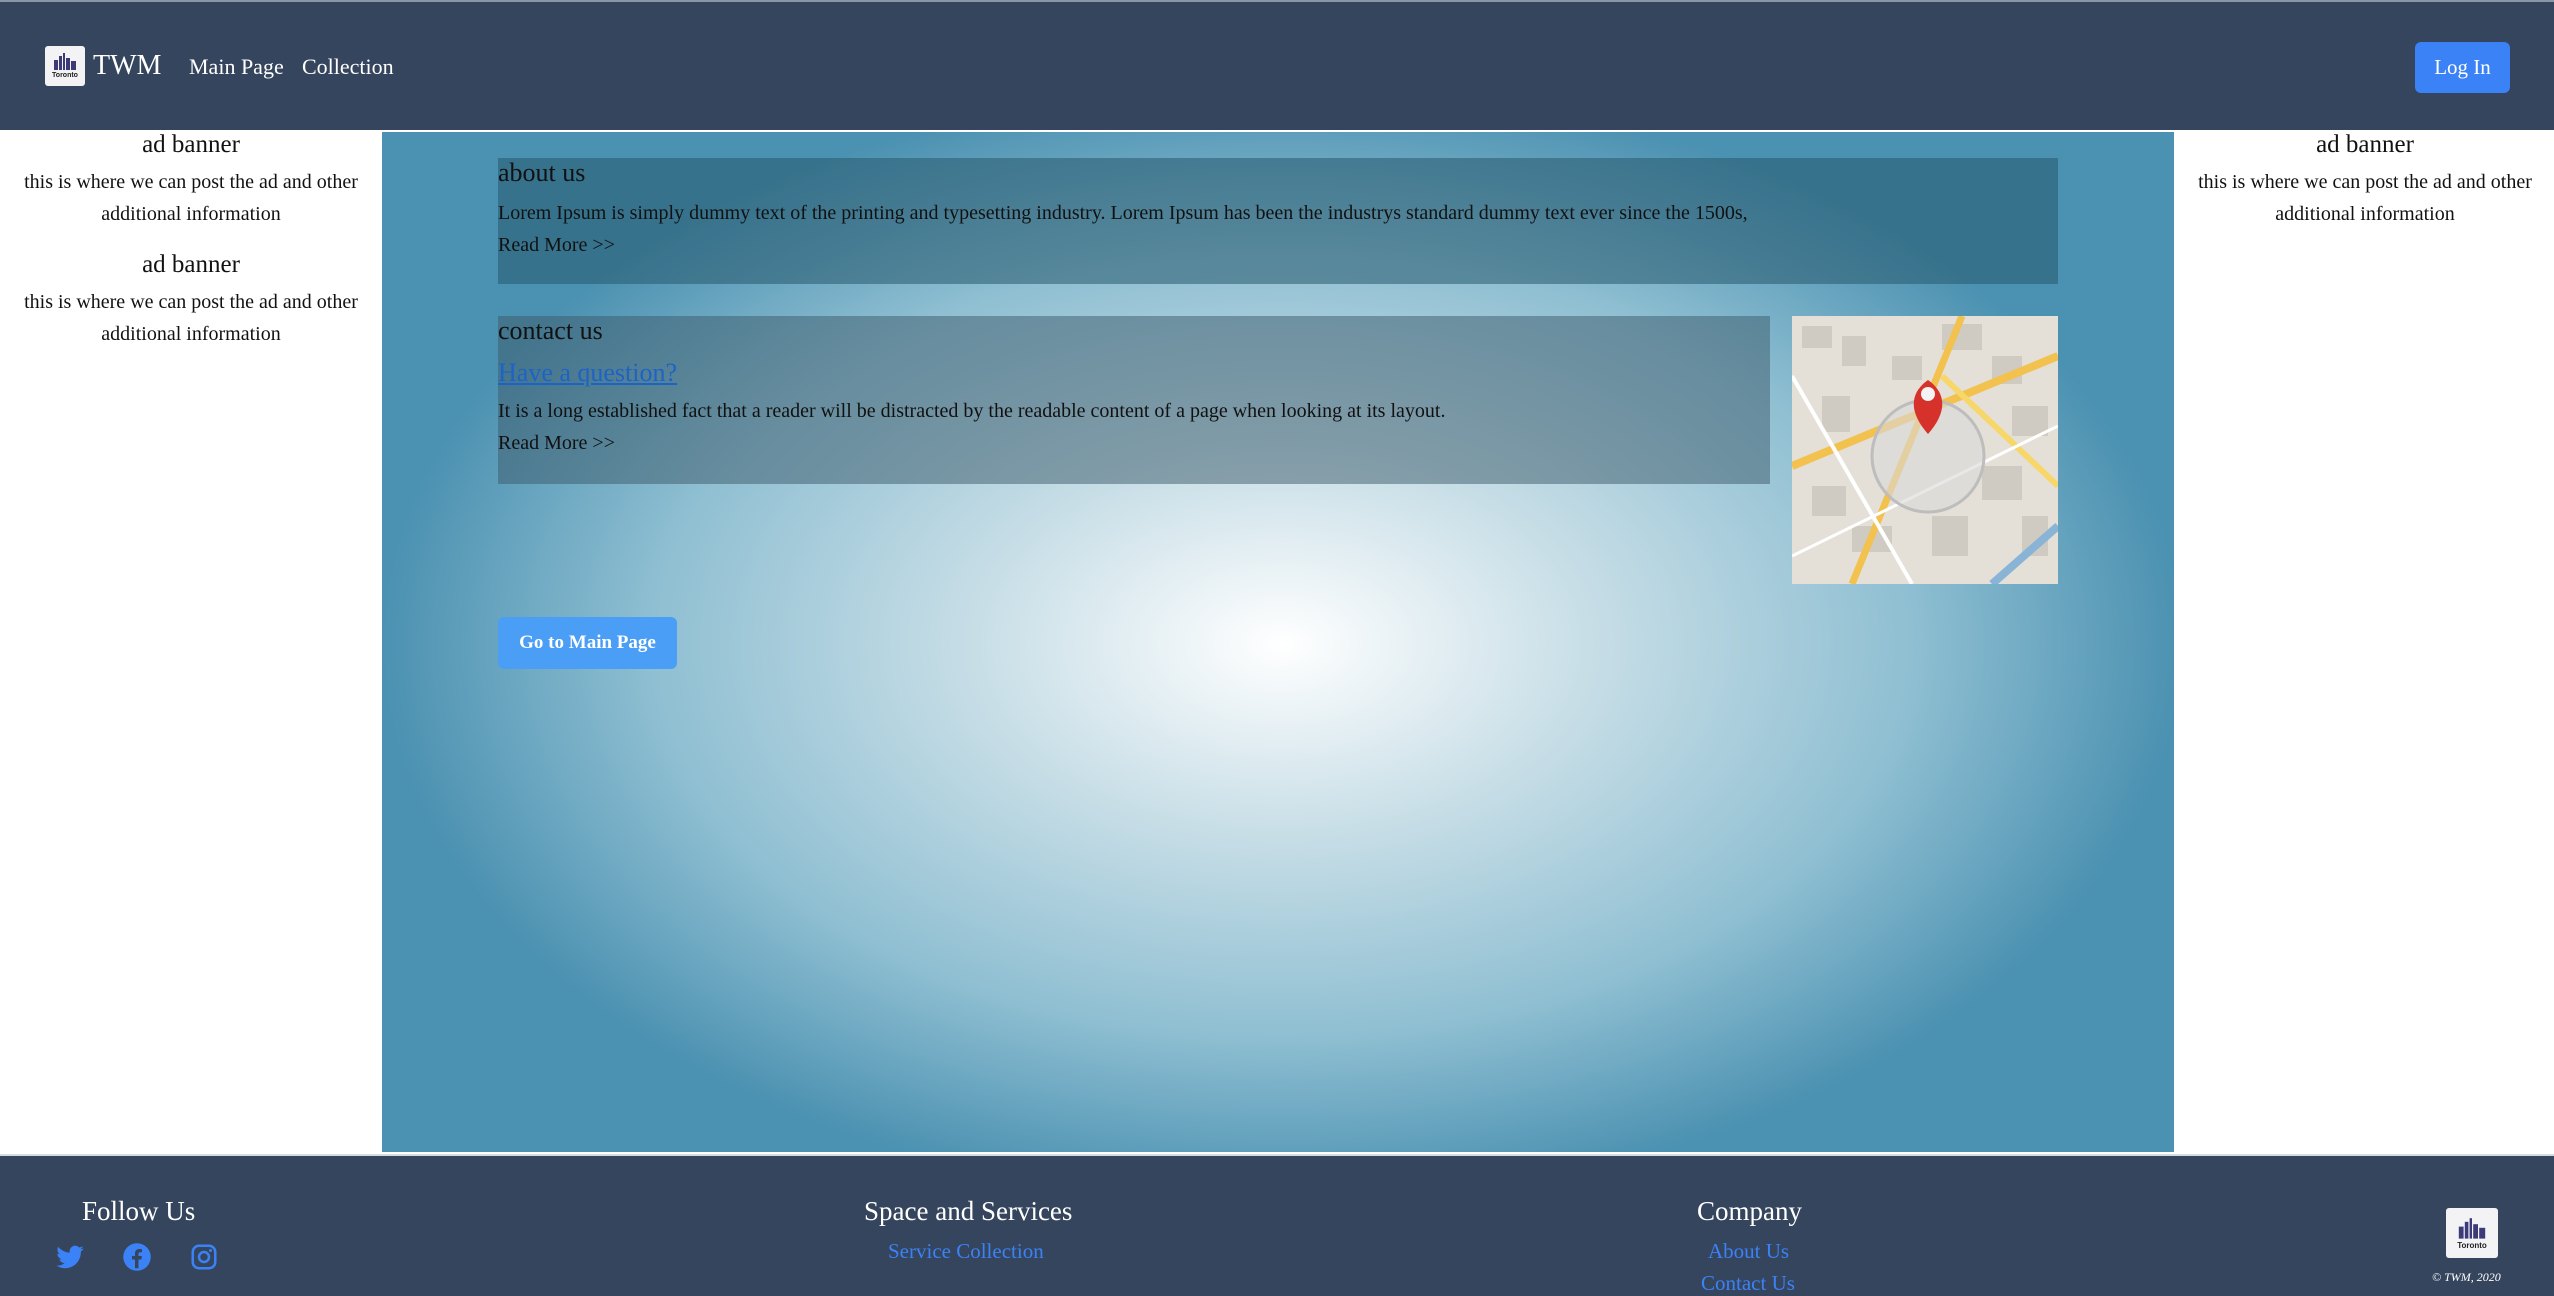  I want to click on contact-us-link: Contact Us, so click(1748, 1283).